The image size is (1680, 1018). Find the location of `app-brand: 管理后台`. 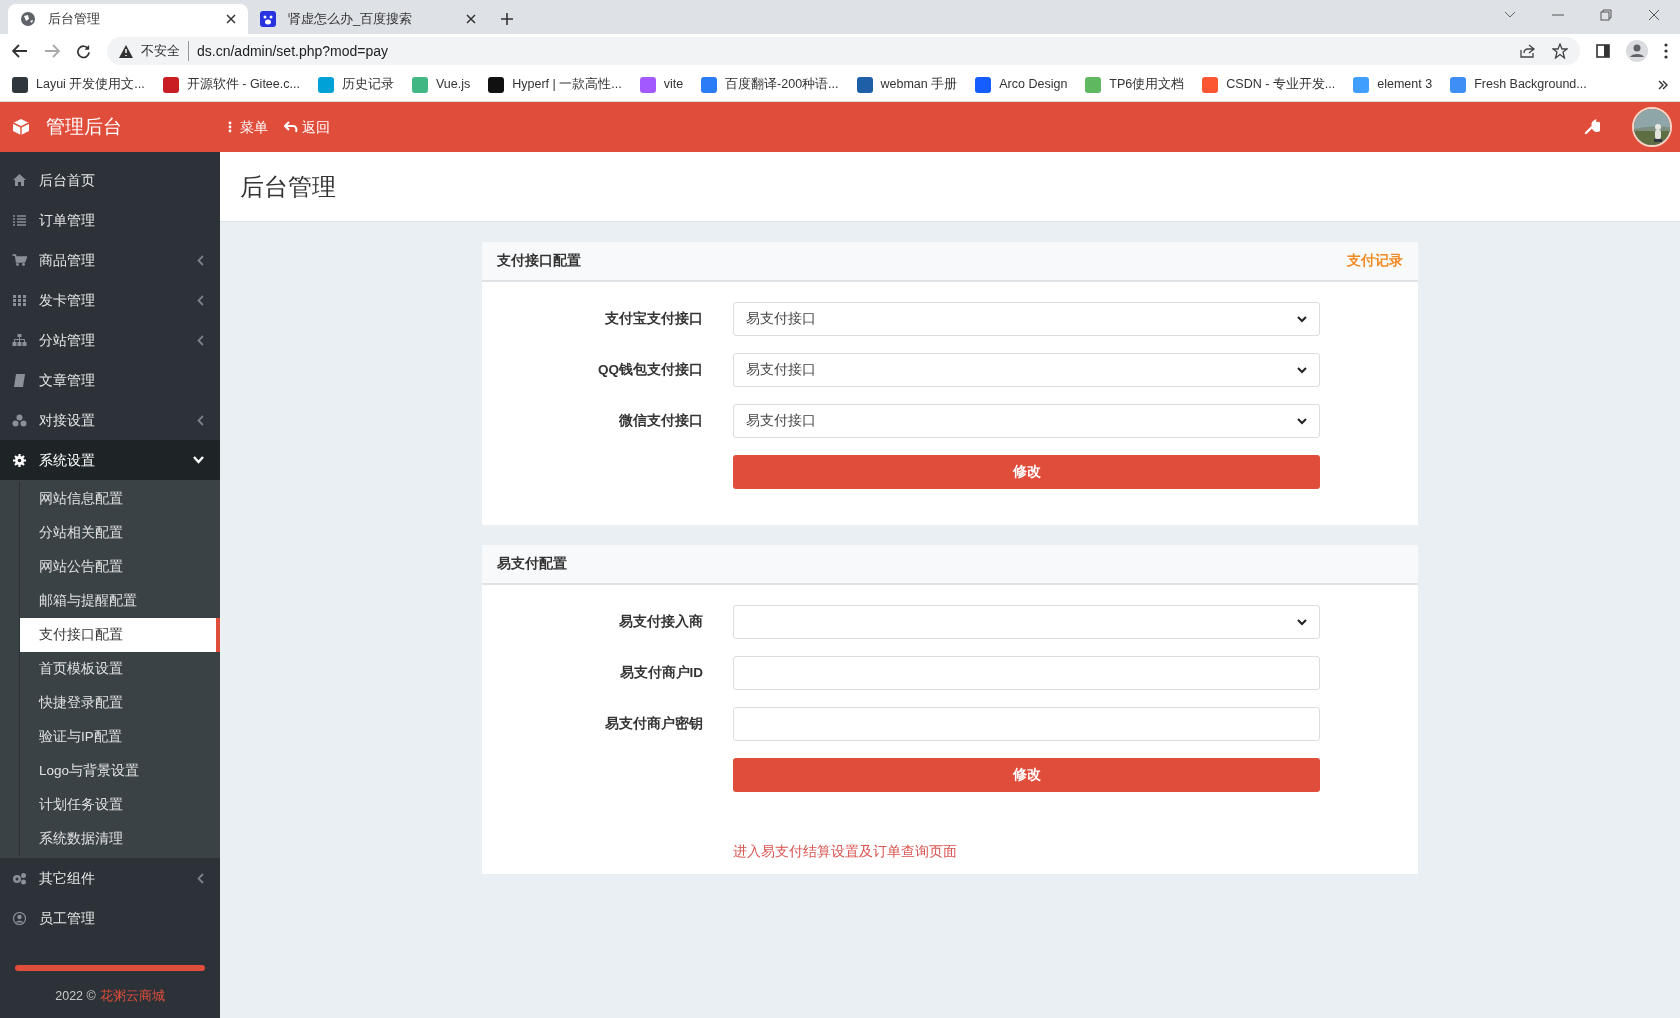

app-brand: 管理后台 is located at coordinates (84, 126).